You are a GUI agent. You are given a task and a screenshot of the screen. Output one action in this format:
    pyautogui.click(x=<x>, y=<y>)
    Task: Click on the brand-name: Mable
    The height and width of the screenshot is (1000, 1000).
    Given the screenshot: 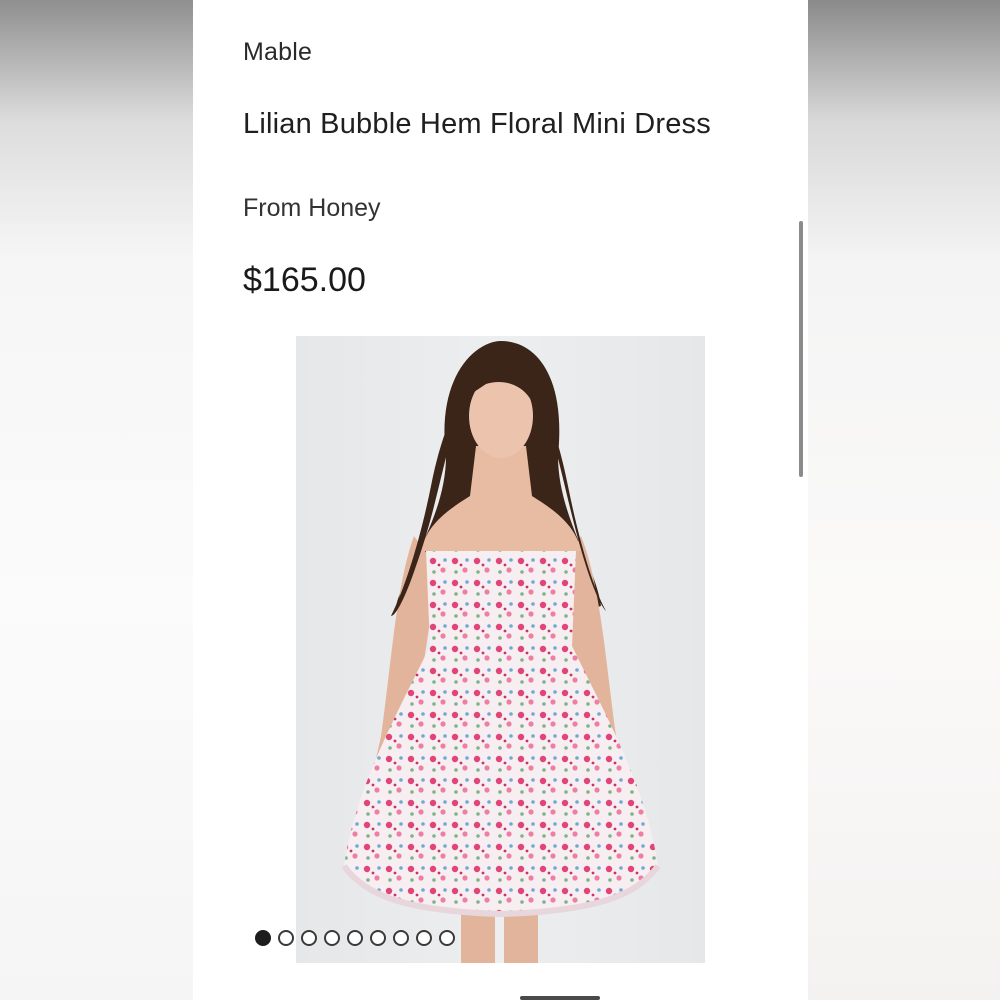 What is the action you would take?
    pyautogui.click(x=277, y=52)
    